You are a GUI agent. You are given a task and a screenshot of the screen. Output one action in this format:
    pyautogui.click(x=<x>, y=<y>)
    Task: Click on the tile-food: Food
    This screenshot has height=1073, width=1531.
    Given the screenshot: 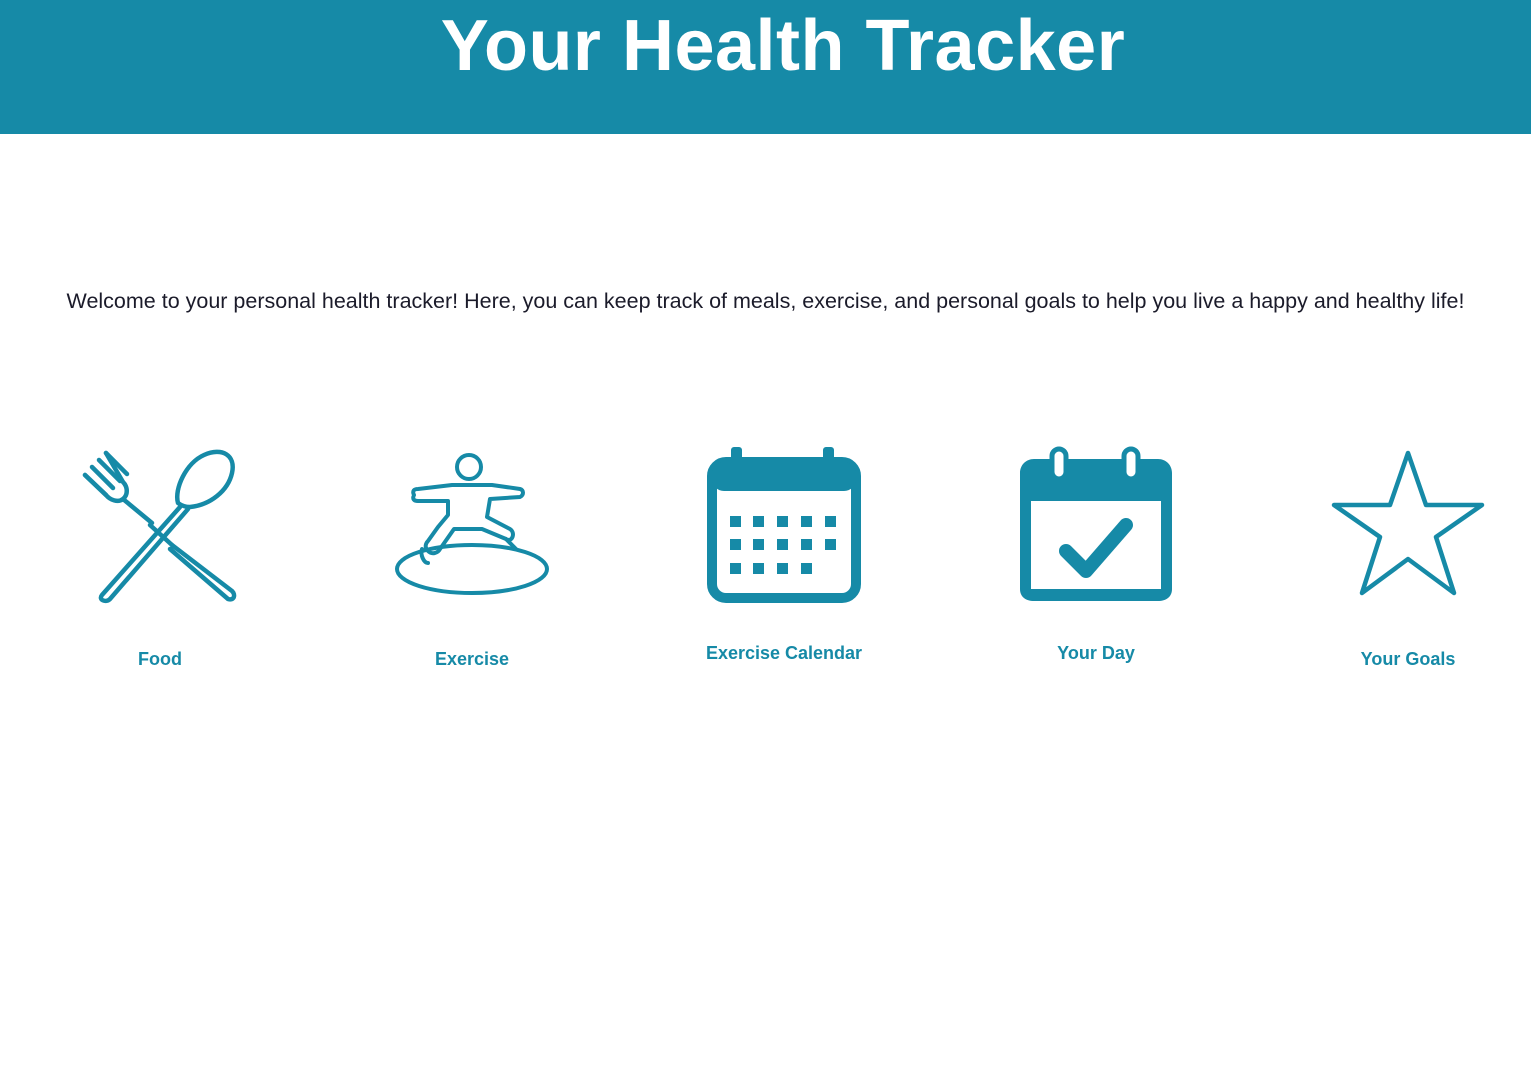 What is the action you would take?
    pyautogui.click(x=160, y=560)
    